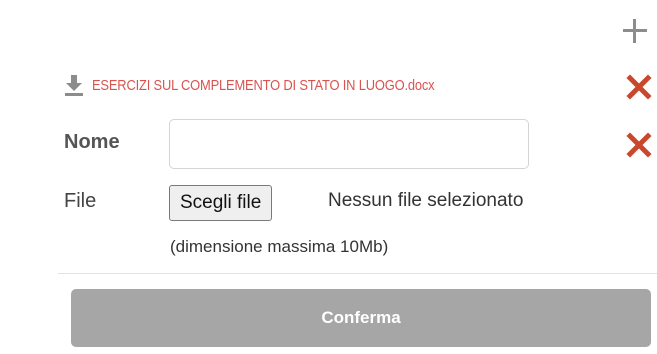  What do you see at coordinates (361, 318) in the screenshot?
I see `confirm-button: Conferma` at bounding box center [361, 318].